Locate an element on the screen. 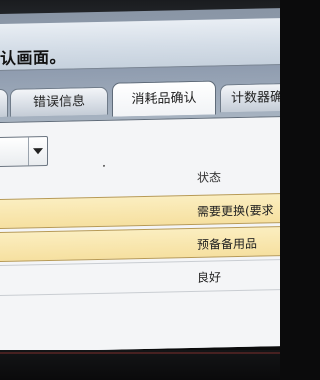 Image resolution: width=320 pixels, height=380 pixels. title-bar: 认画面。 is located at coordinates (140, 45).